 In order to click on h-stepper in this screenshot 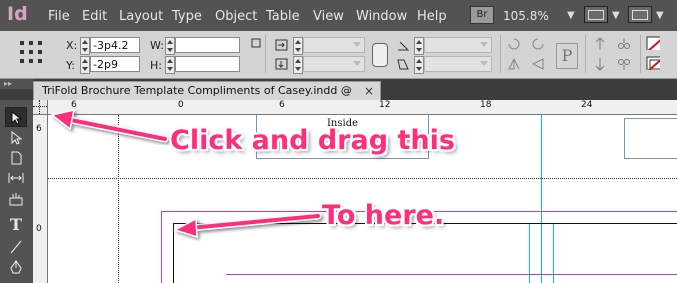, I will do `click(170, 65)`.